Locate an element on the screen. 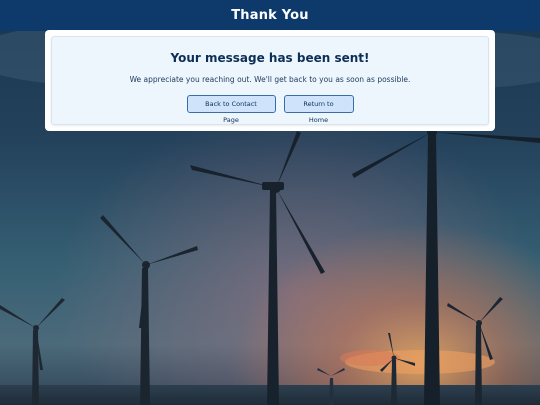 The width and height of the screenshot is (540, 405). header-bar: Thank You is located at coordinates (270, 15).